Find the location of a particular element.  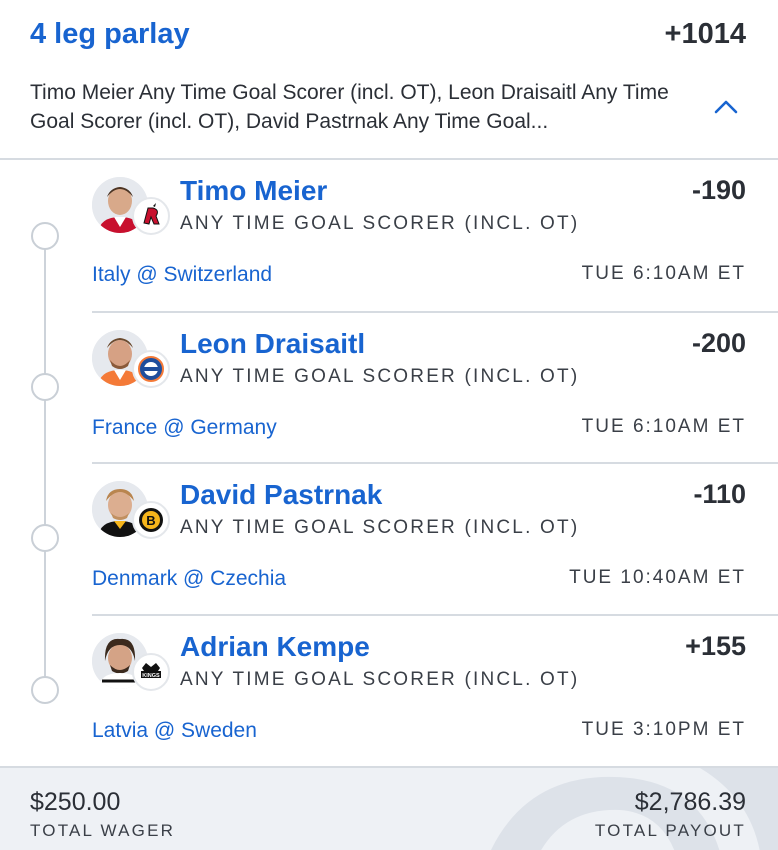

total-wager-label: TOTAL WAGER is located at coordinates (103, 830).